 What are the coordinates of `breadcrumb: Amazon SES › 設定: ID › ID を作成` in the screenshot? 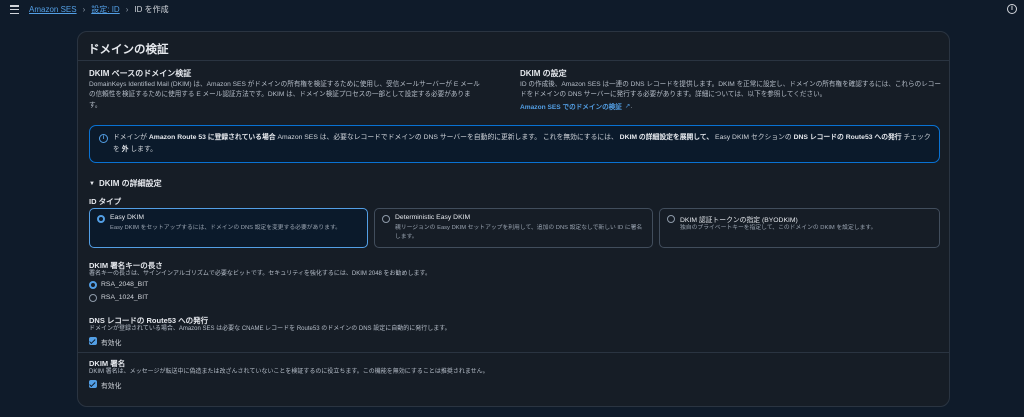 It's located at (99, 9).